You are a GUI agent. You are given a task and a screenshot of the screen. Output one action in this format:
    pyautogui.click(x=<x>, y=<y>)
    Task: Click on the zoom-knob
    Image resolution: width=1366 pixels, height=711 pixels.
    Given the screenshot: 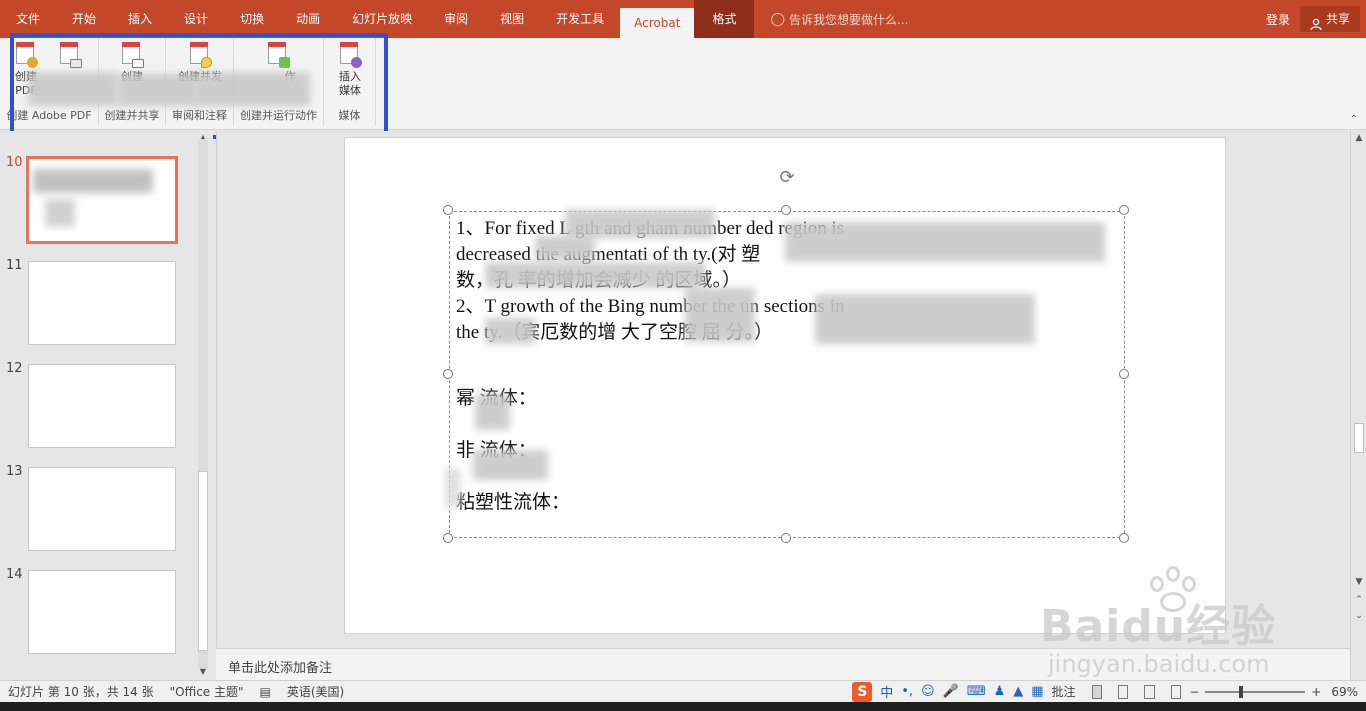 What is the action you would take?
    pyautogui.click(x=1241, y=691)
    